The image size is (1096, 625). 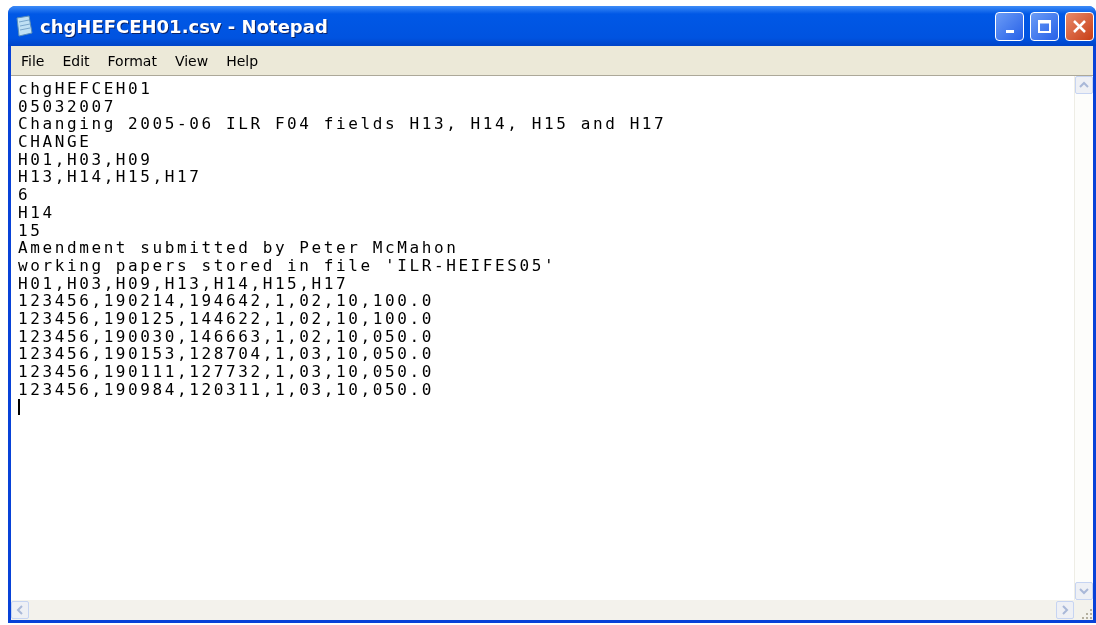 I want to click on text-line: H01,H03,H09, so click(x=86, y=159).